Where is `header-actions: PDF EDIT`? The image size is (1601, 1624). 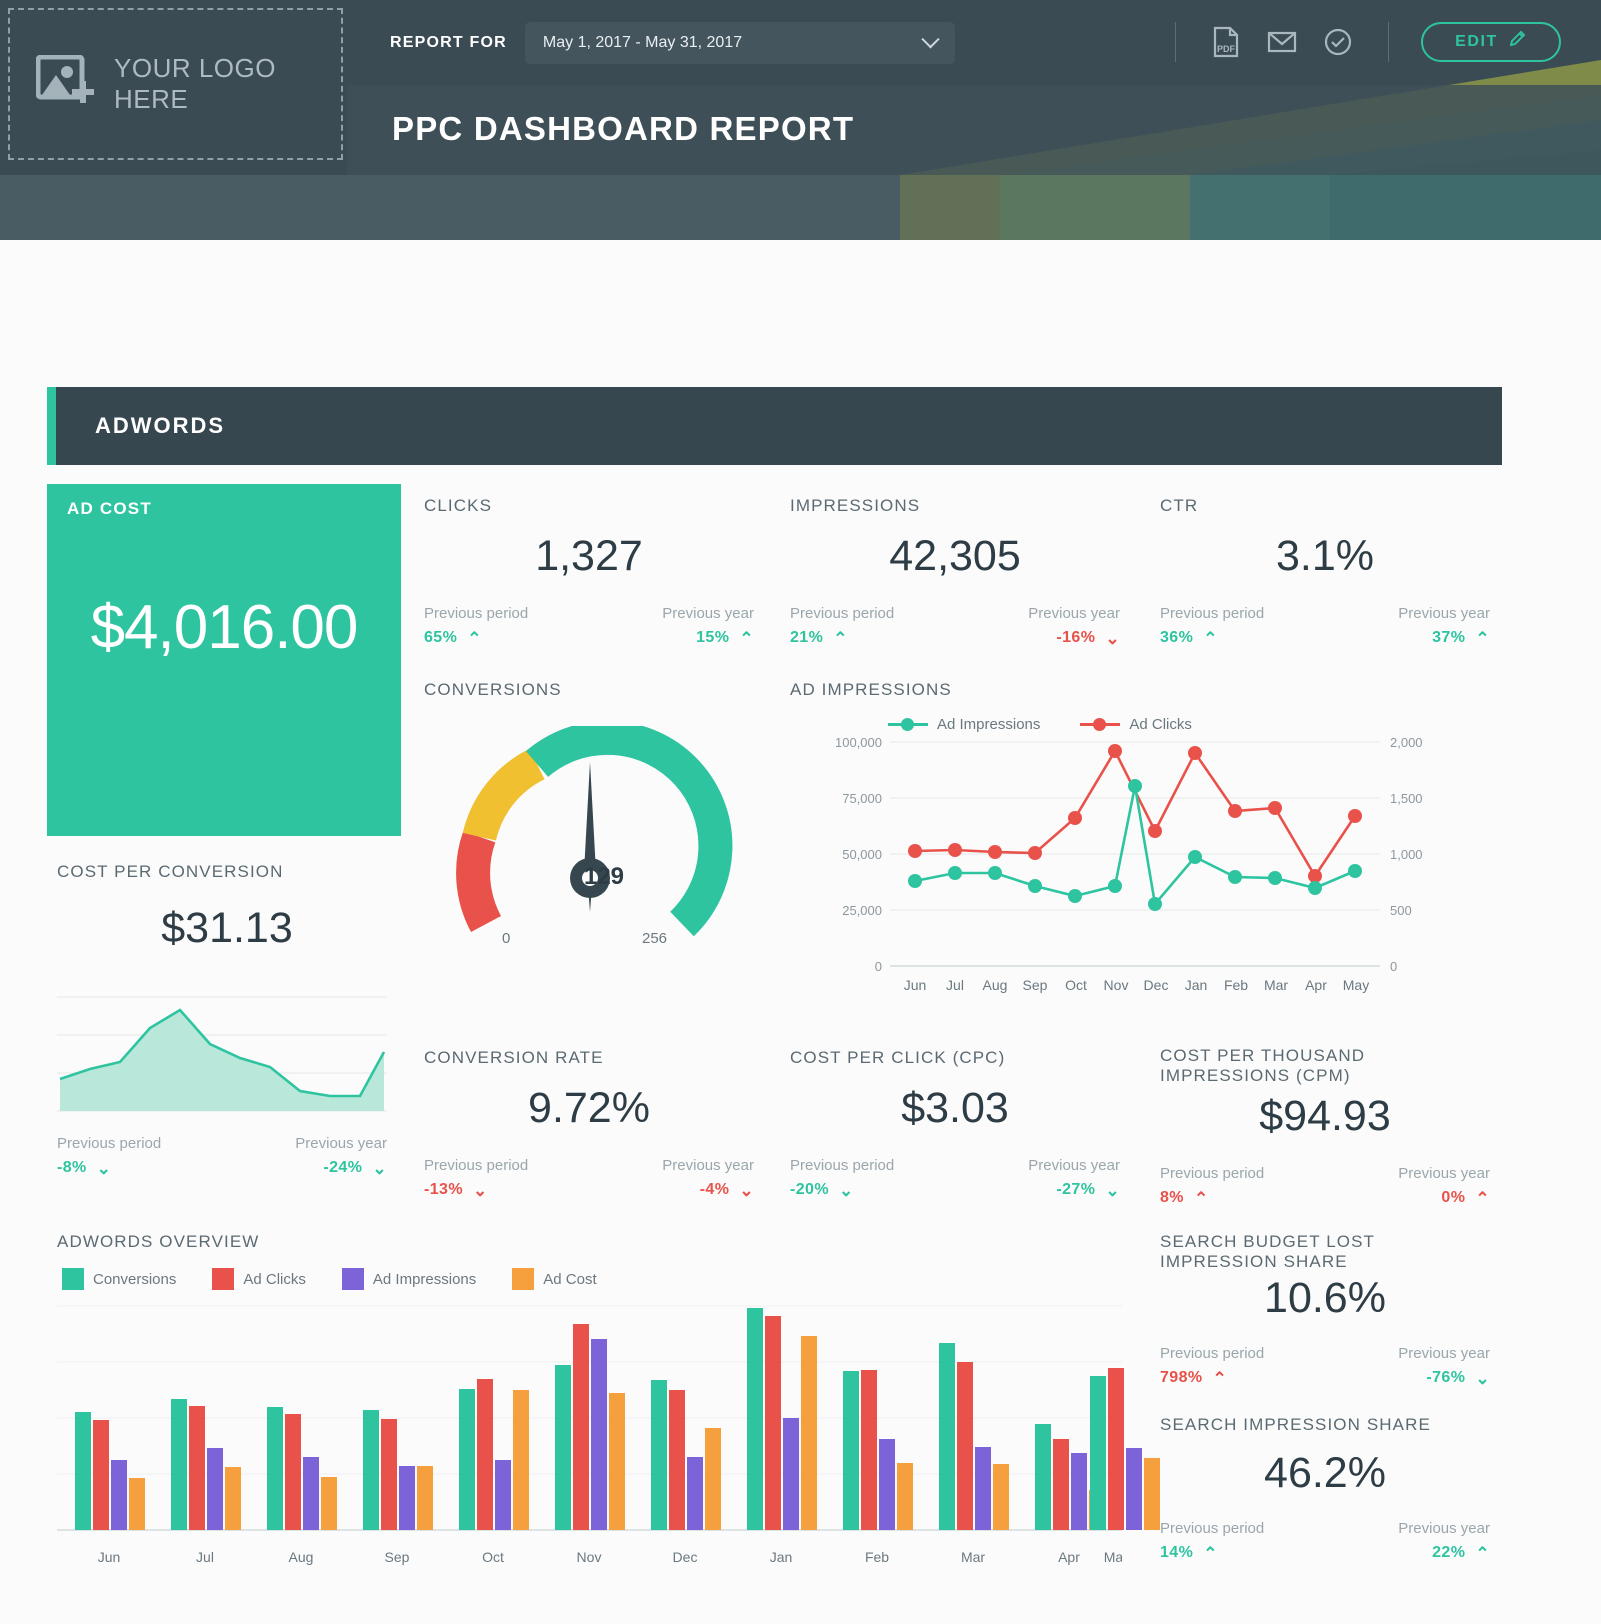
header-actions: PDF EDIT is located at coordinates (1357, 42).